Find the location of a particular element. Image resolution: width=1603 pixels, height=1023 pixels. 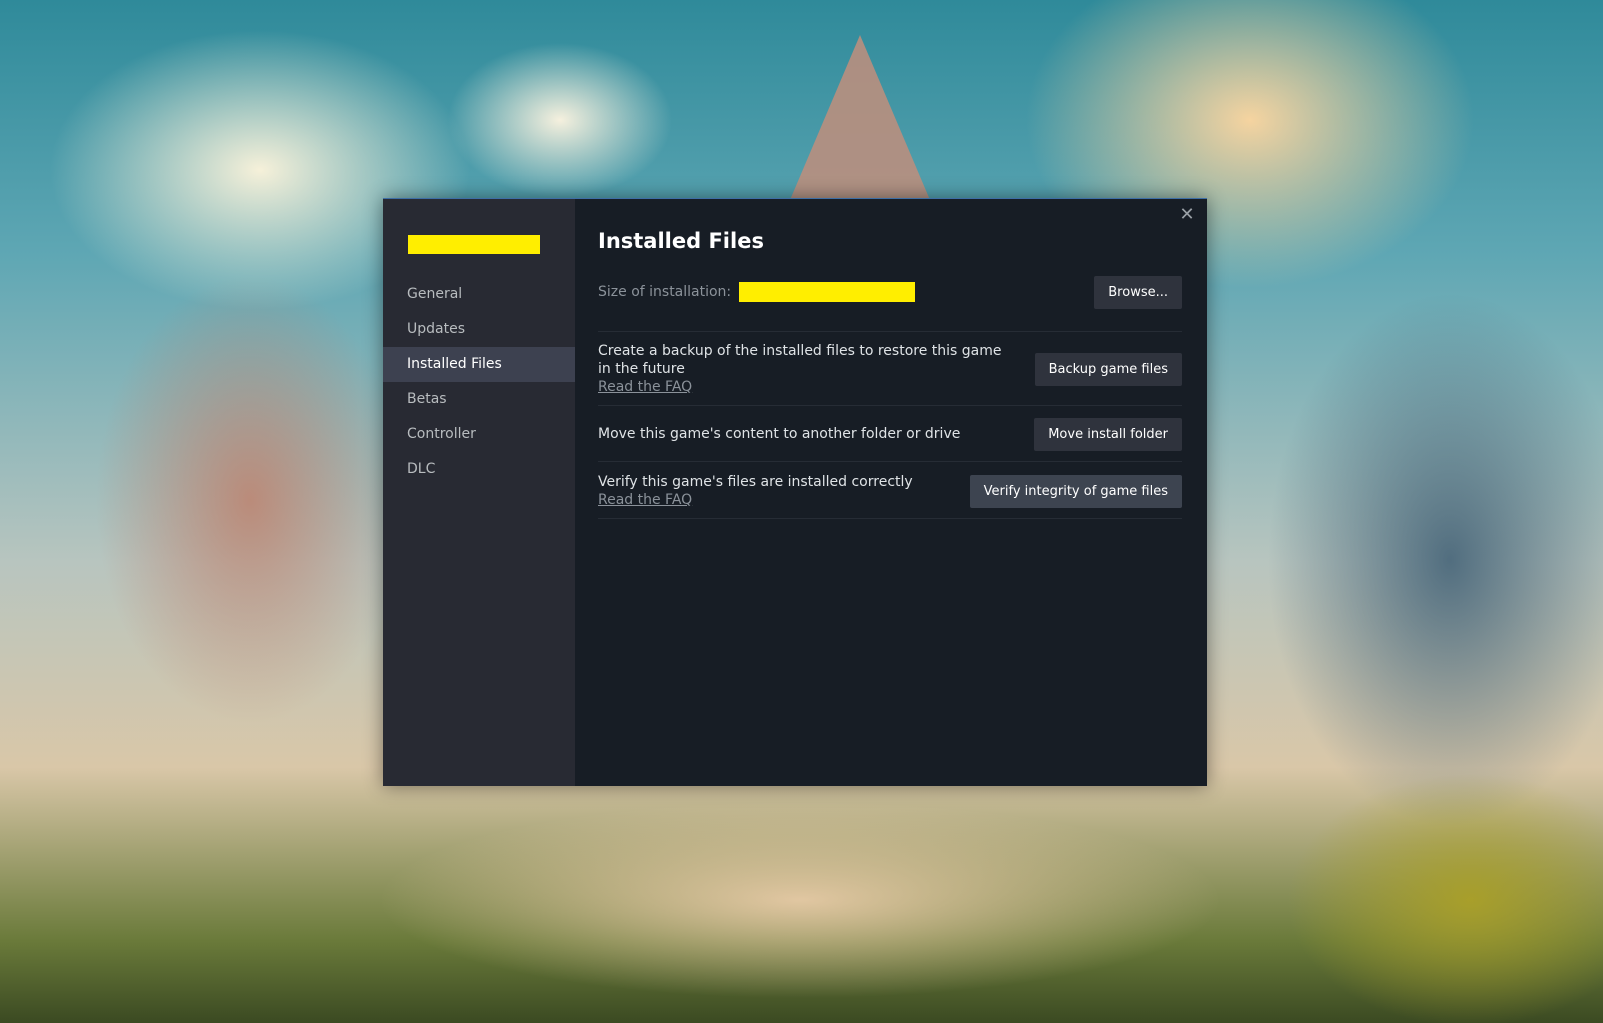

background-rock-spire is located at coordinates (860, 117).